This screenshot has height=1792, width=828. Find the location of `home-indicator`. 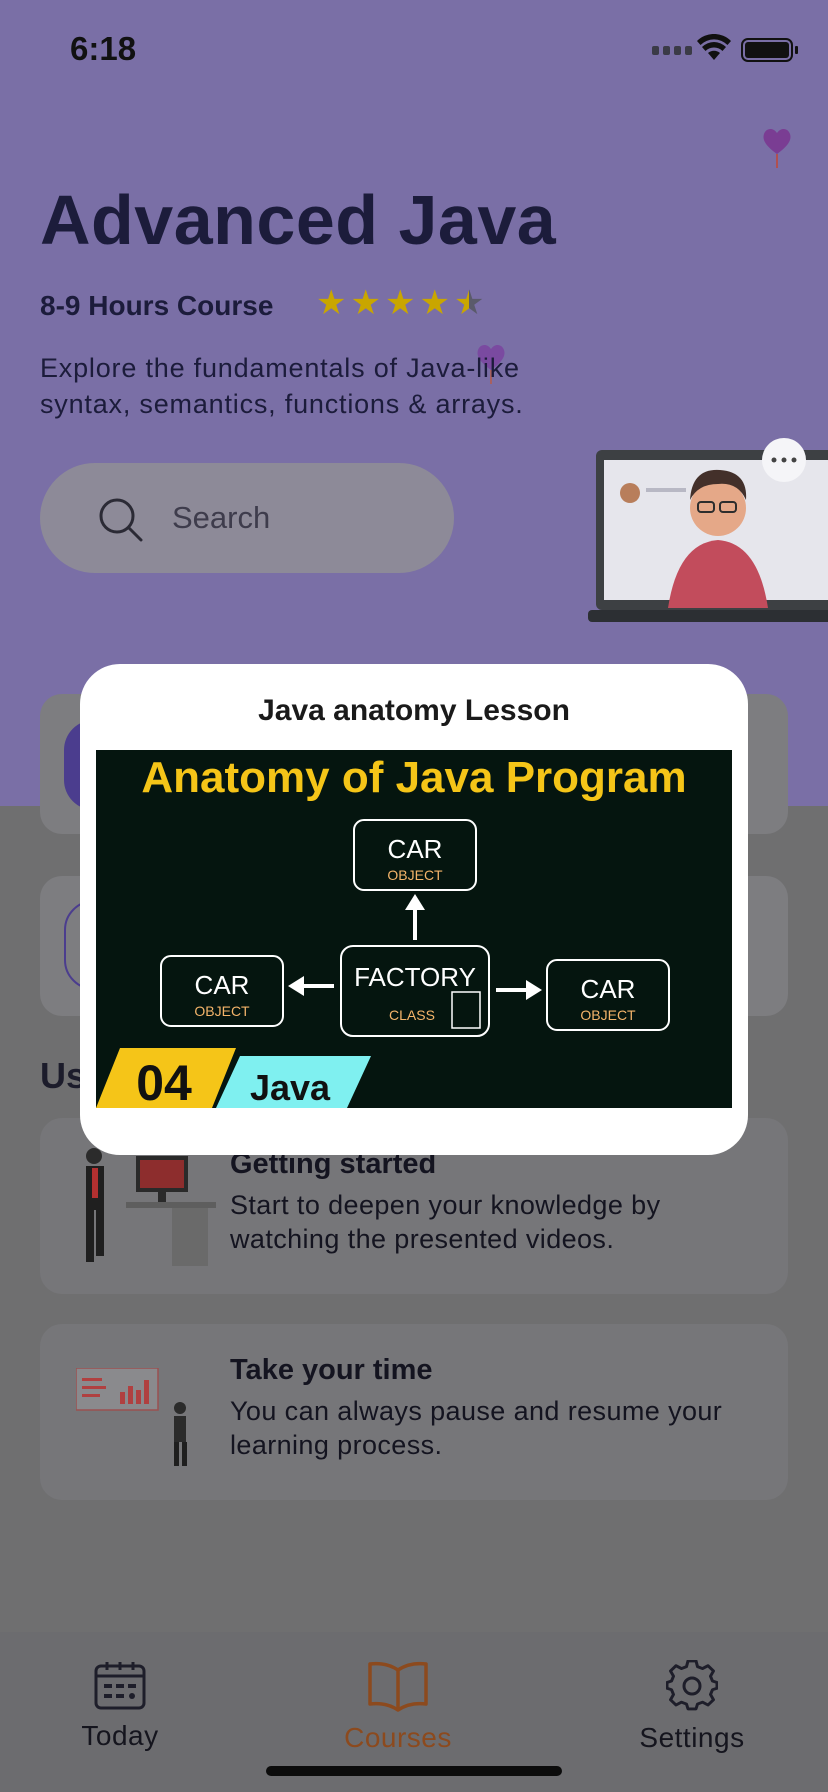

home-indicator is located at coordinates (414, 1771).